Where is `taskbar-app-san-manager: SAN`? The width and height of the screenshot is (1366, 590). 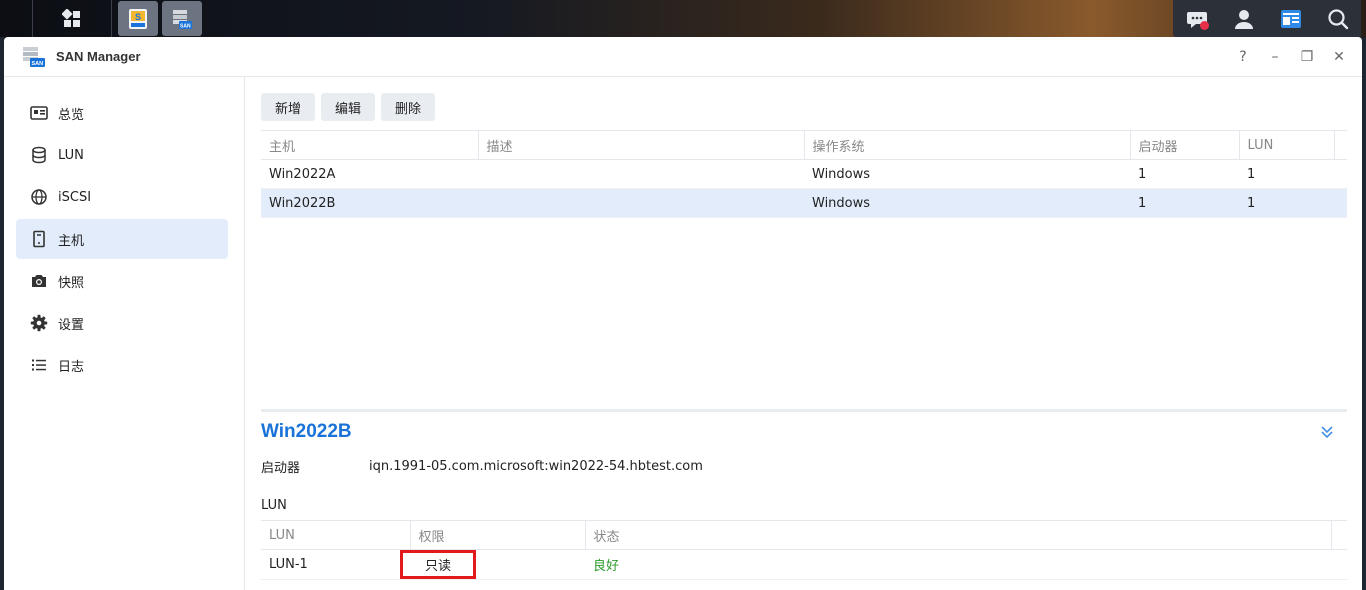 taskbar-app-san-manager: SAN is located at coordinates (182, 18).